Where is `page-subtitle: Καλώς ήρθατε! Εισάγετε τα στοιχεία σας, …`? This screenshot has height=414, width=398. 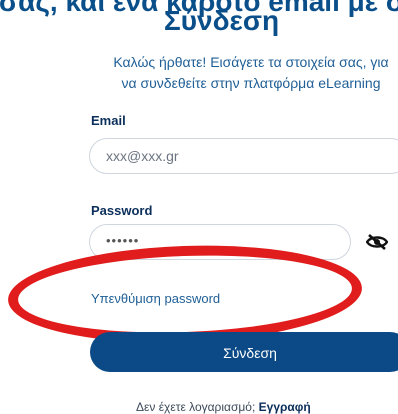
page-subtitle: Καλώς ήρθατε! Εισάγετε τα στοιχεία σας, … is located at coordinates (251, 72).